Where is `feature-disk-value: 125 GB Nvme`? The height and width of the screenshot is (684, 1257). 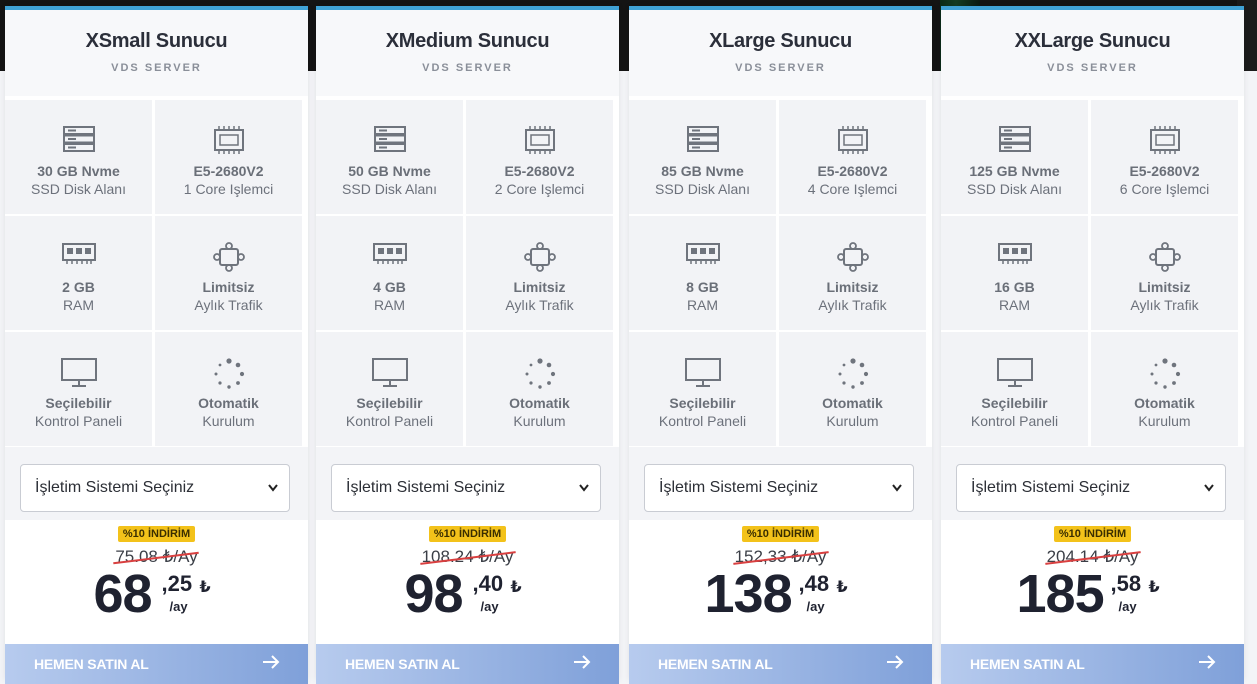
feature-disk-value: 125 GB Nvme is located at coordinates (1014, 171).